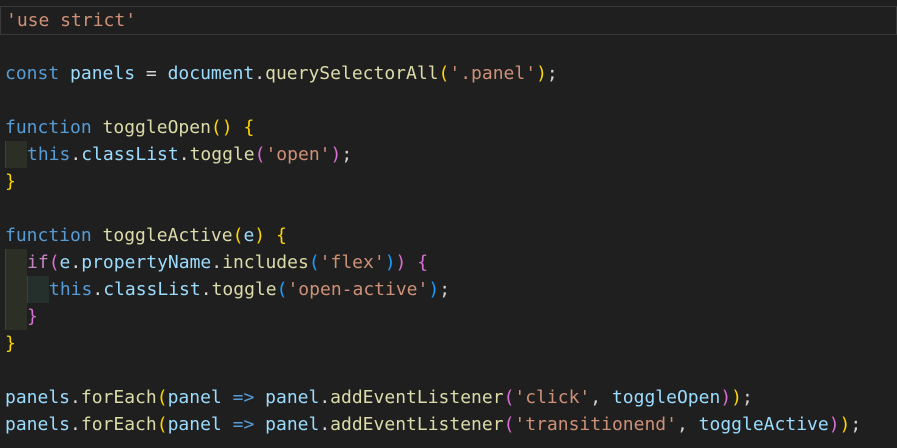 This screenshot has width=897, height=448. What do you see at coordinates (448, 289) in the screenshot?
I see `code-line: this.classList.toggle('open-active');` at bounding box center [448, 289].